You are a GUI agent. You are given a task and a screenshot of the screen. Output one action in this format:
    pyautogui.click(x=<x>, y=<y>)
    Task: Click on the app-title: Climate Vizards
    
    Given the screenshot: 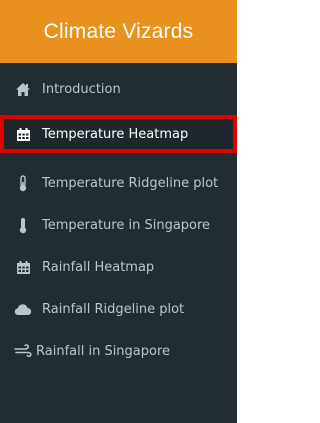 What is the action you would take?
    pyautogui.click(x=118, y=31)
    